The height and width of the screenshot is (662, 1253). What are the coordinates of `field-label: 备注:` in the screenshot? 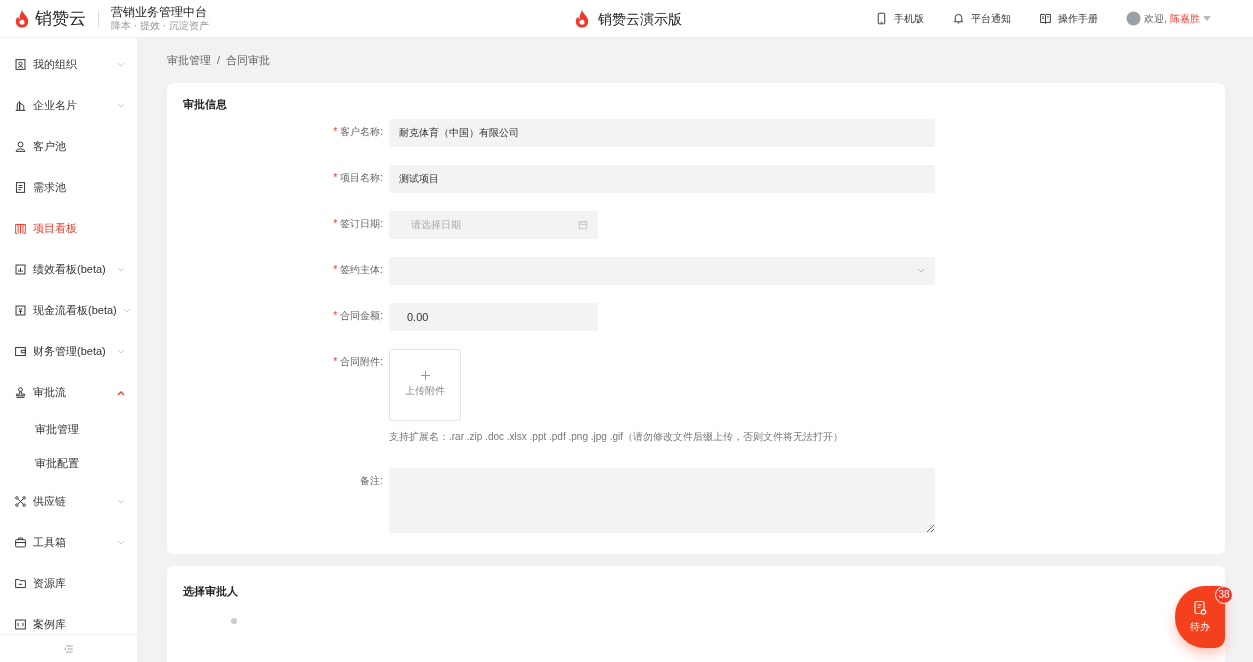 It's located at (371, 480).